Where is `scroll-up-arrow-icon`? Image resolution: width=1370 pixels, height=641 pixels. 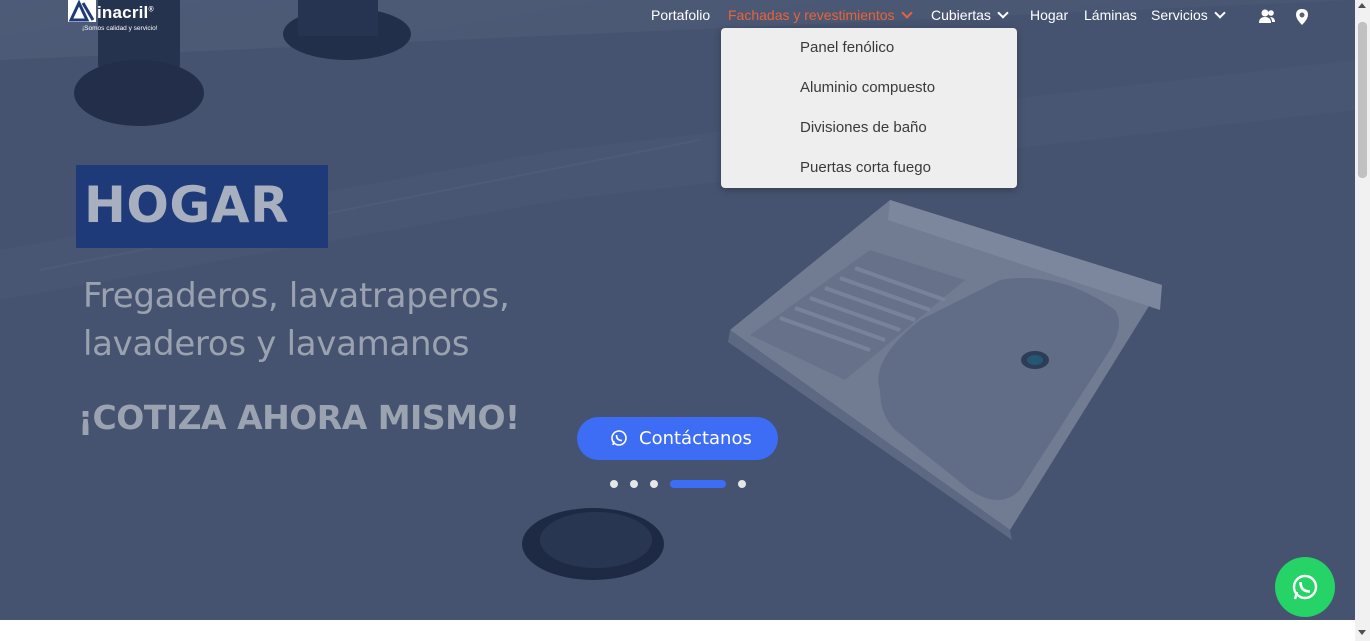 scroll-up-arrow-icon is located at coordinates (1362, 5).